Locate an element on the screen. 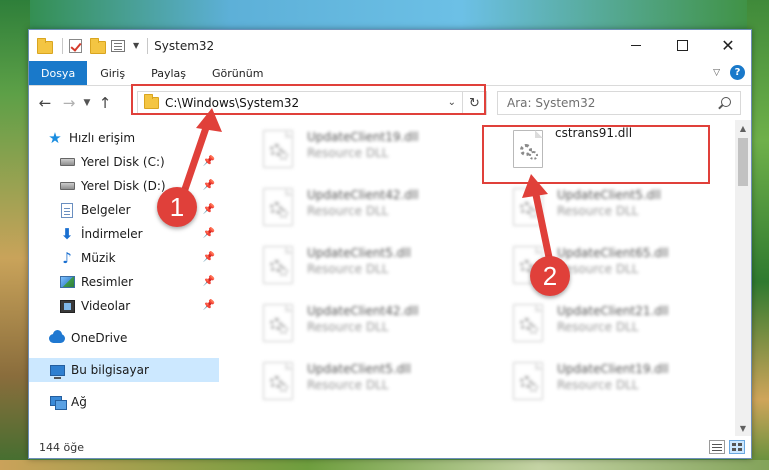  desktop-wallpaper-left is located at coordinates (15, 235).